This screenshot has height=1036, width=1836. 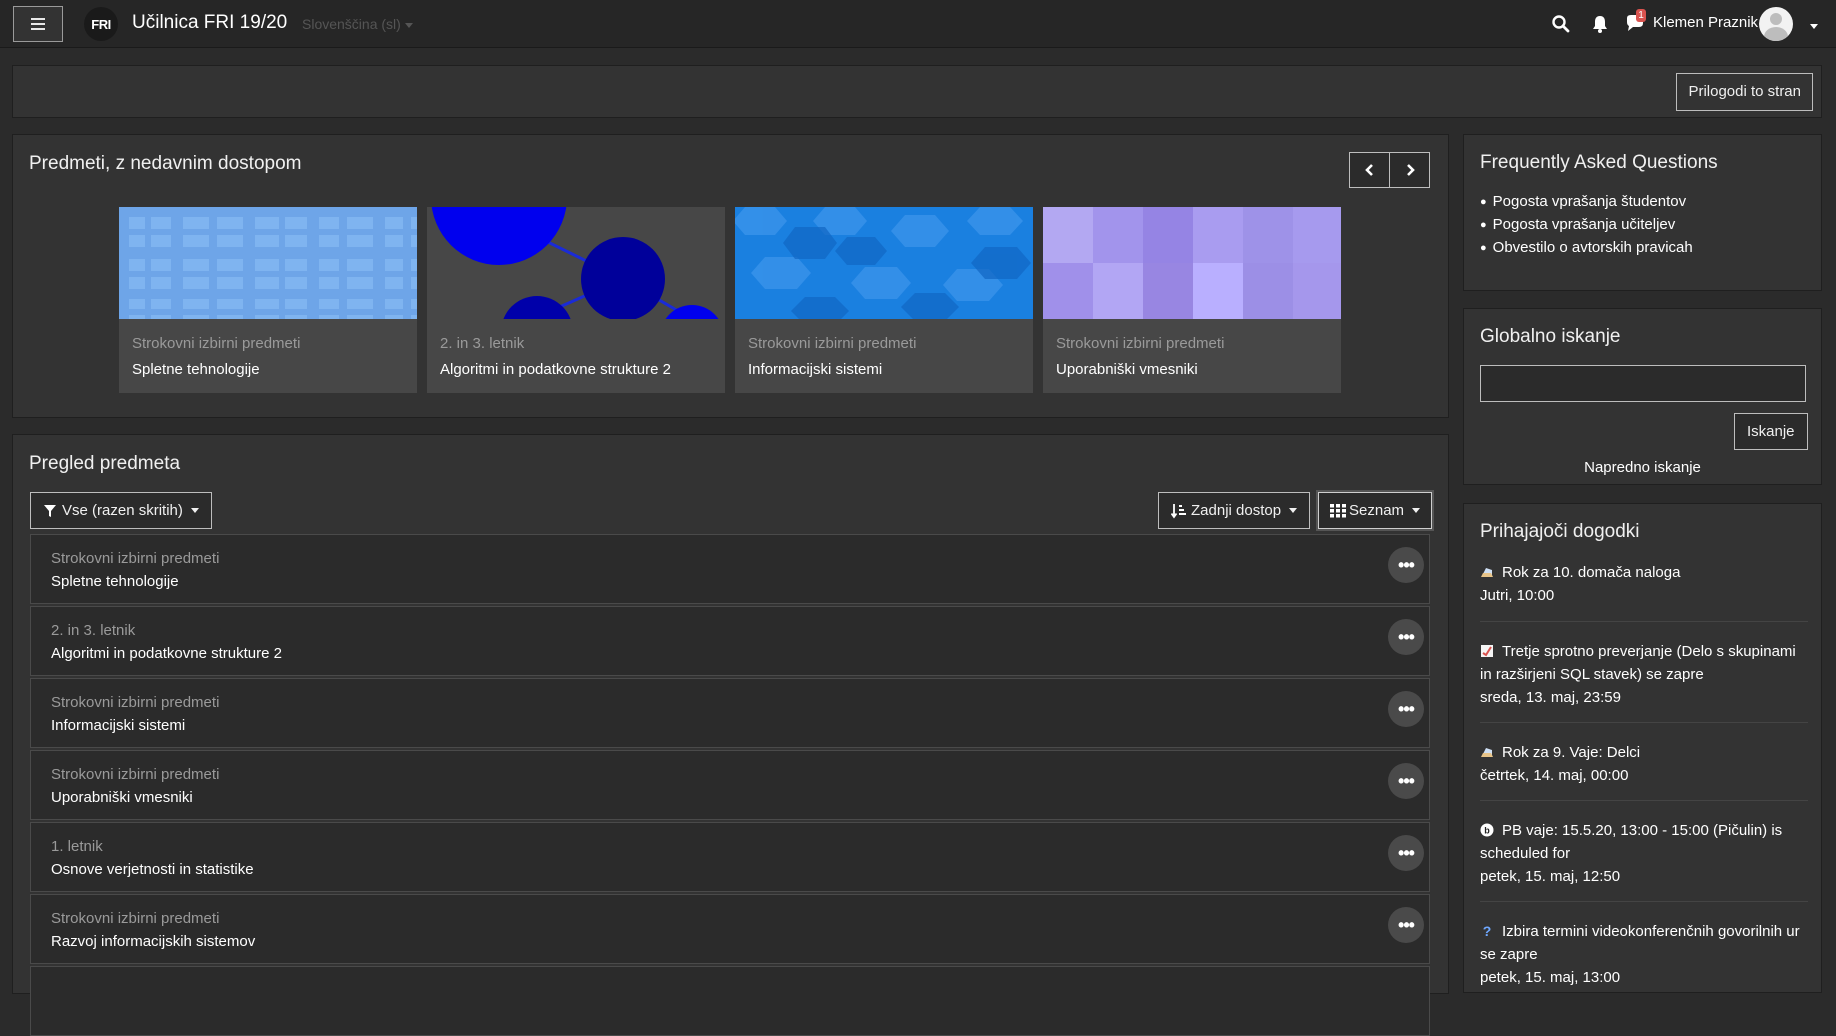 I want to click on language-label: Slovenščina (sl), so click(x=351, y=24).